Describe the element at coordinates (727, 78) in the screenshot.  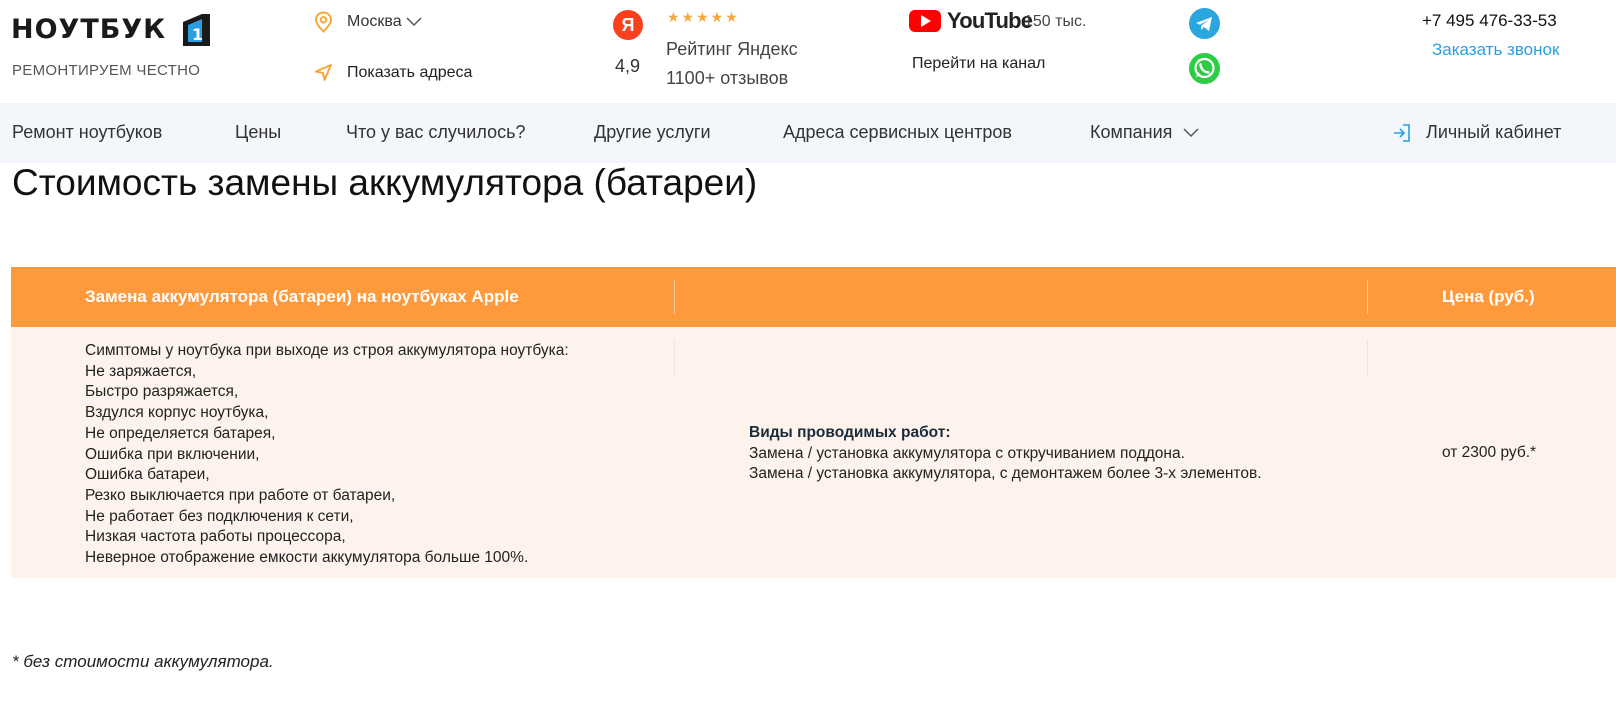
I see `yandex-reviews-count: 1100+ отзывов` at that location.